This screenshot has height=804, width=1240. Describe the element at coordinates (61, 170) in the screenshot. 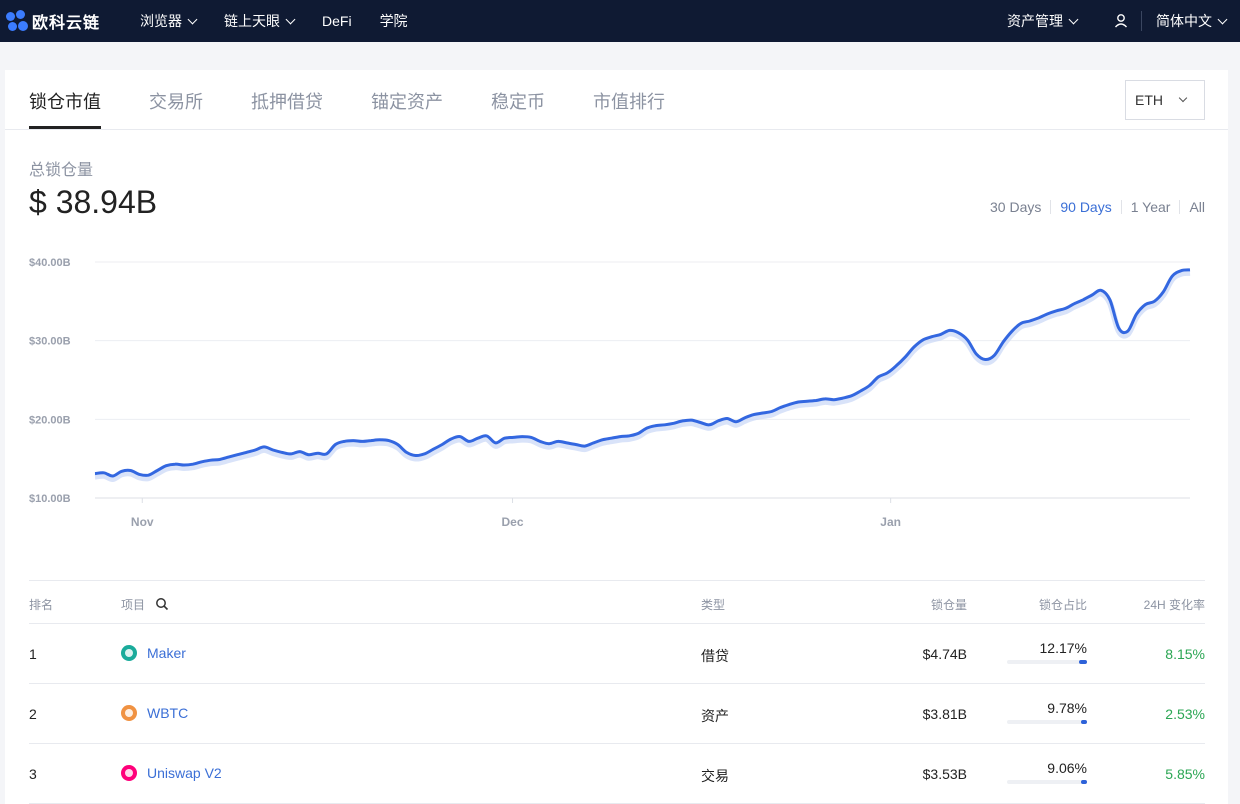

I see `tvl-label: 总锁仓量` at that location.